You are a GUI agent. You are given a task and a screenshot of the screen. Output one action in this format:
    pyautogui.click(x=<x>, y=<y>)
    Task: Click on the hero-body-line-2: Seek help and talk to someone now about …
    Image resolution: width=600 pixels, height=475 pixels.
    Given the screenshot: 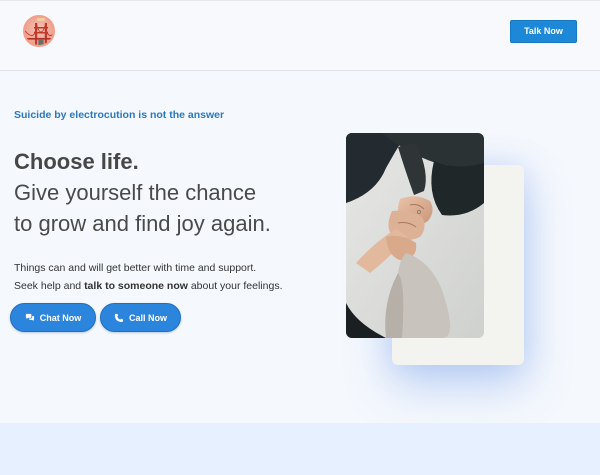 What is the action you would take?
    pyautogui.click(x=164, y=286)
    